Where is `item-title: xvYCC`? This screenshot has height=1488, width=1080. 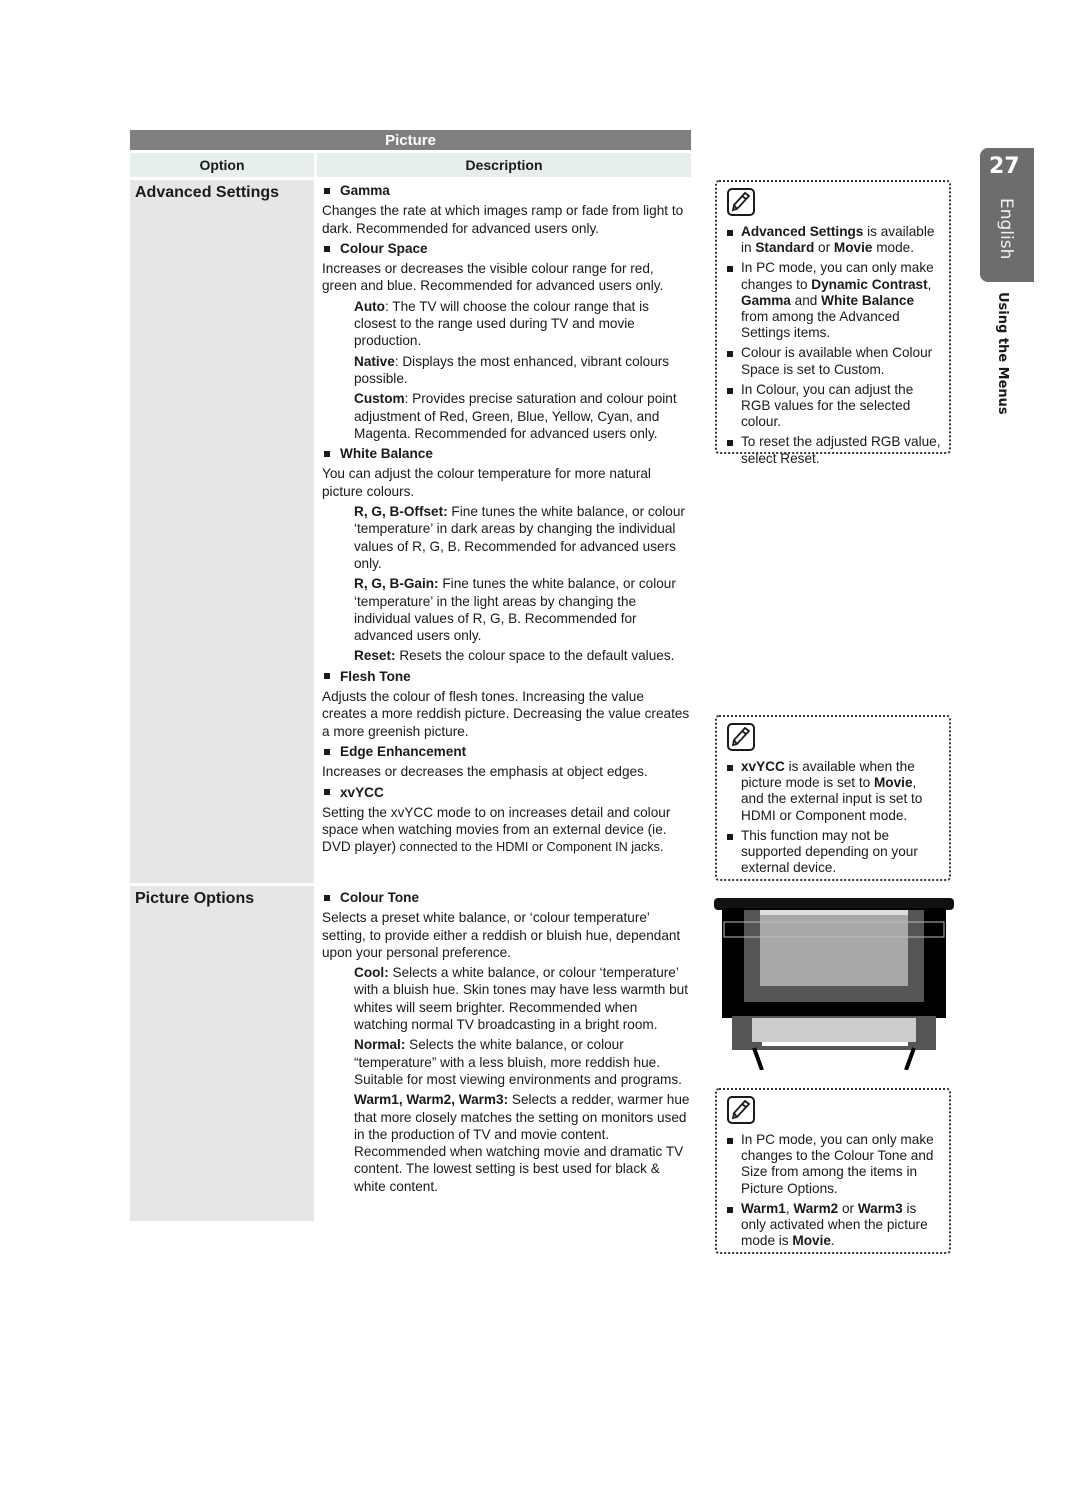 item-title: xvYCC is located at coordinates (362, 792).